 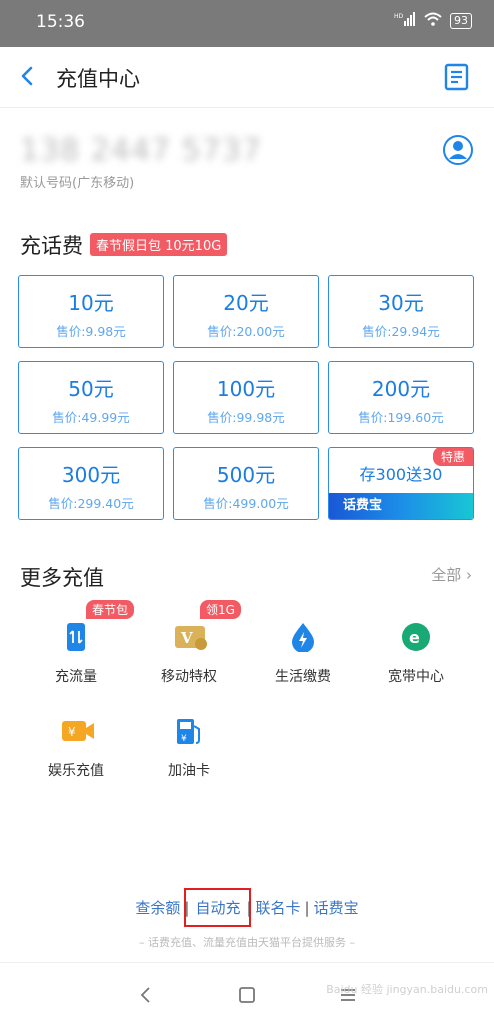 What do you see at coordinates (62, 578) in the screenshot?
I see `more-recharge-title: 更多充值` at bounding box center [62, 578].